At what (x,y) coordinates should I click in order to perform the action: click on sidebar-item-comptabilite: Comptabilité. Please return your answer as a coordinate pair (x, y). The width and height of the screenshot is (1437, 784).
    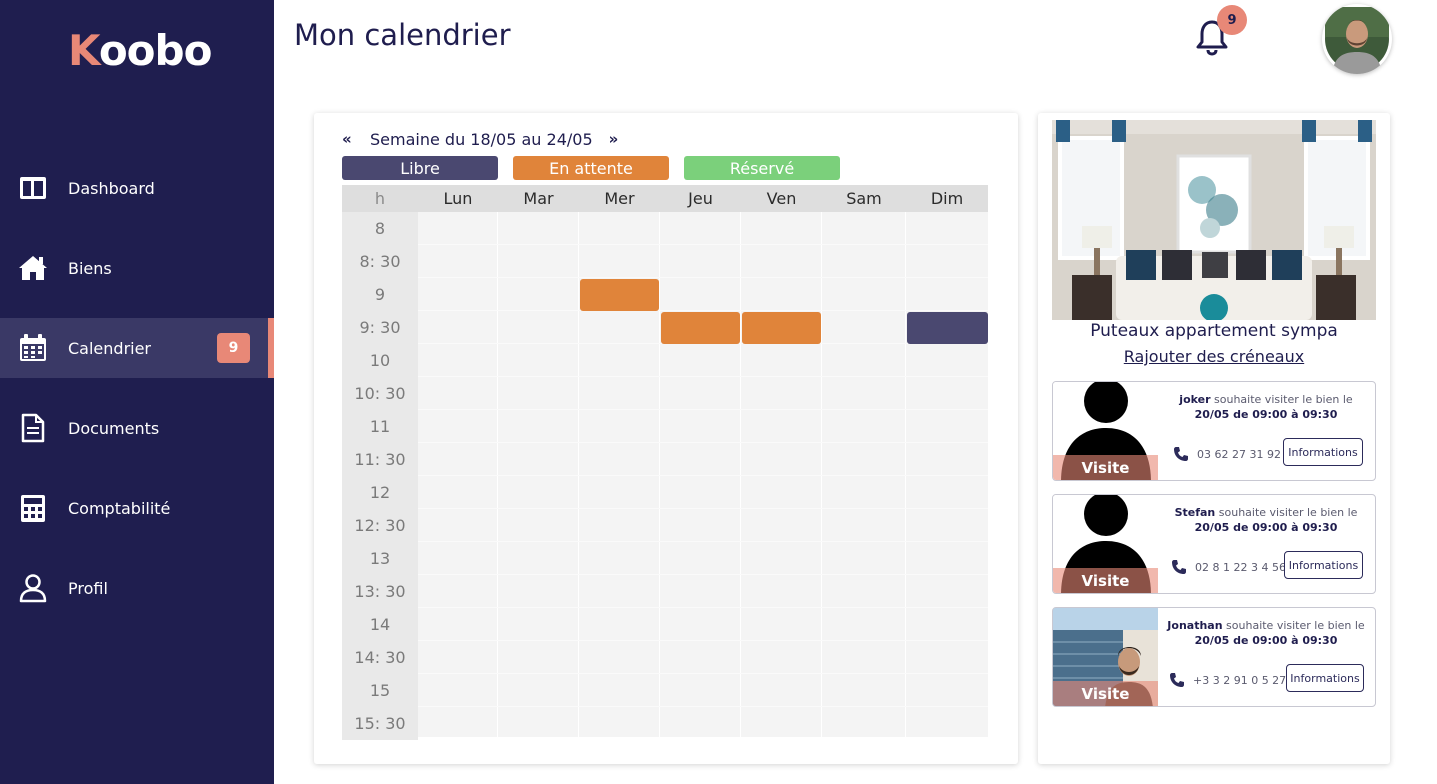
    Looking at the image, I should click on (137, 508).